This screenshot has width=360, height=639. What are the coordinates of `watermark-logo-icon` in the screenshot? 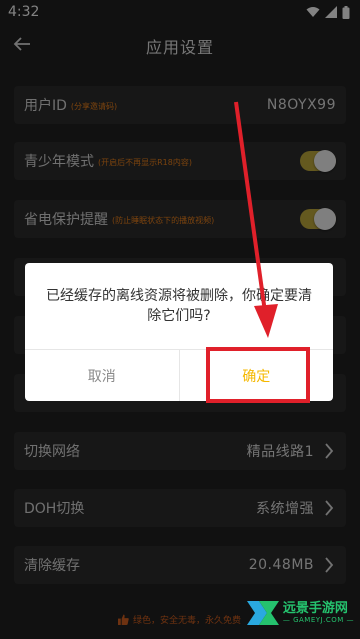 It's located at (262, 613).